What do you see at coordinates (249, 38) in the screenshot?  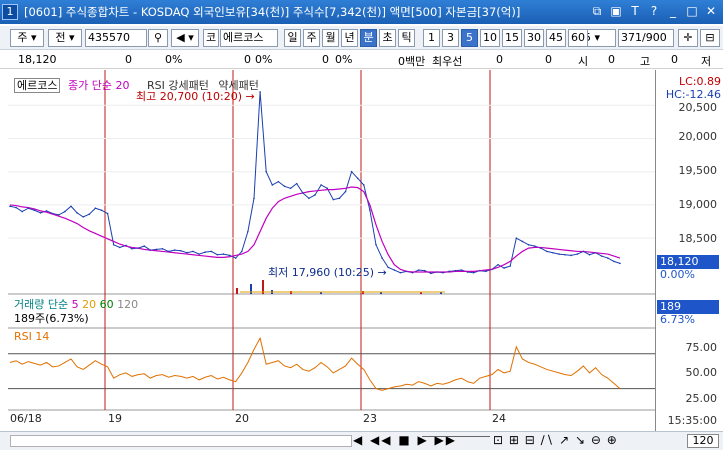 I see `stock-name-field: 에르코스` at bounding box center [249, 38].